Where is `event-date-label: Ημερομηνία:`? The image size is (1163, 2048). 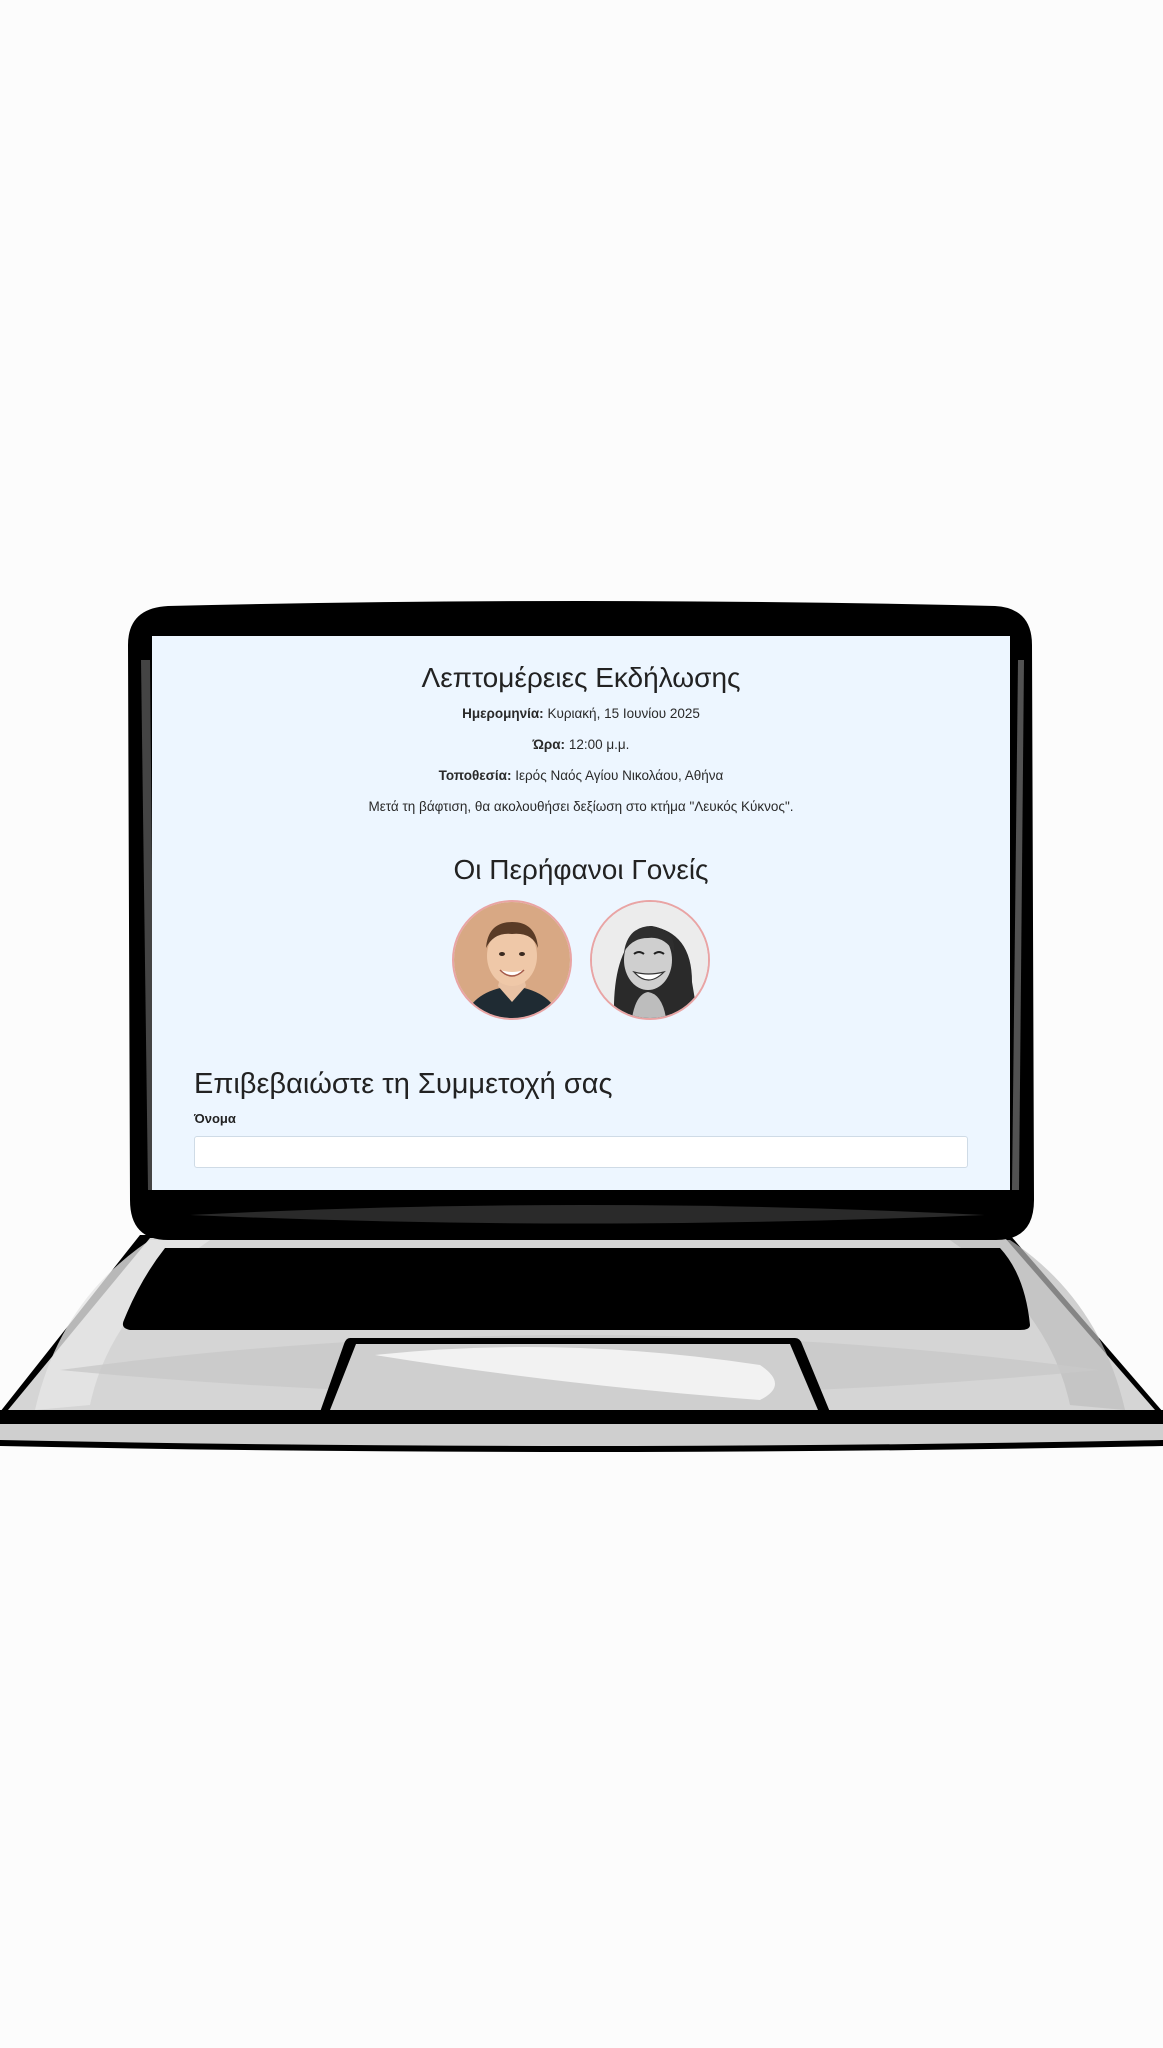 event-date-label: Ημερομηνία: is located at coordinates (503, 713).